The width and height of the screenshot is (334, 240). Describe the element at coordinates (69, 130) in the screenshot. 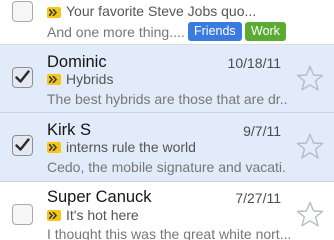

I see `message-sender: Kirk S` at that location.